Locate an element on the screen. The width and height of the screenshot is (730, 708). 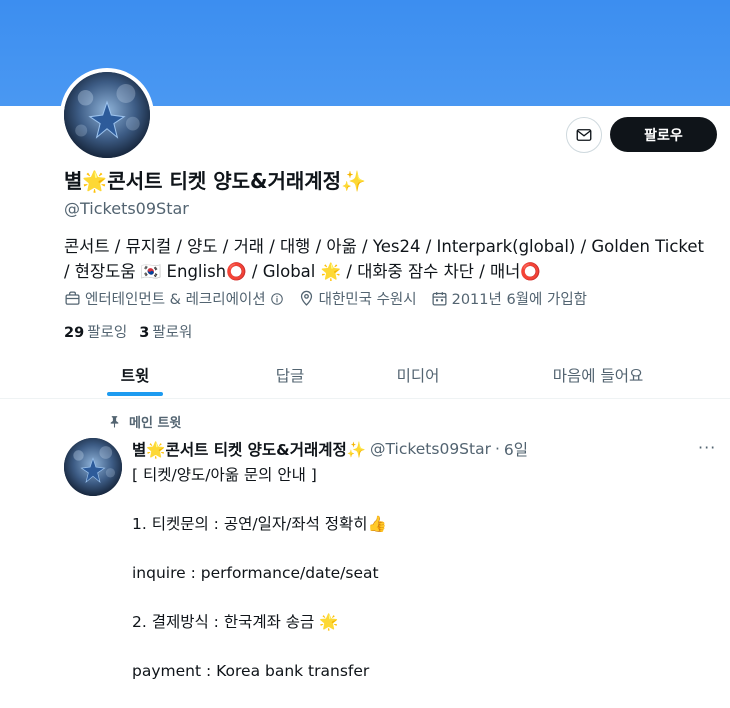
briefcase-icon is located at coordinates (72, 298).